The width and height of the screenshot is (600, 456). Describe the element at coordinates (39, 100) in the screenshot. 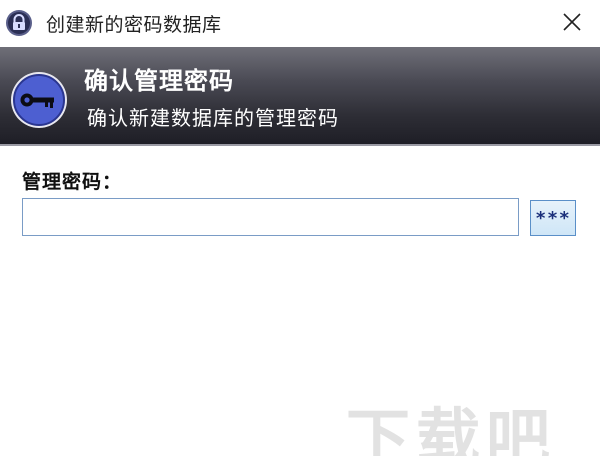

I see `key-icon` at that location.